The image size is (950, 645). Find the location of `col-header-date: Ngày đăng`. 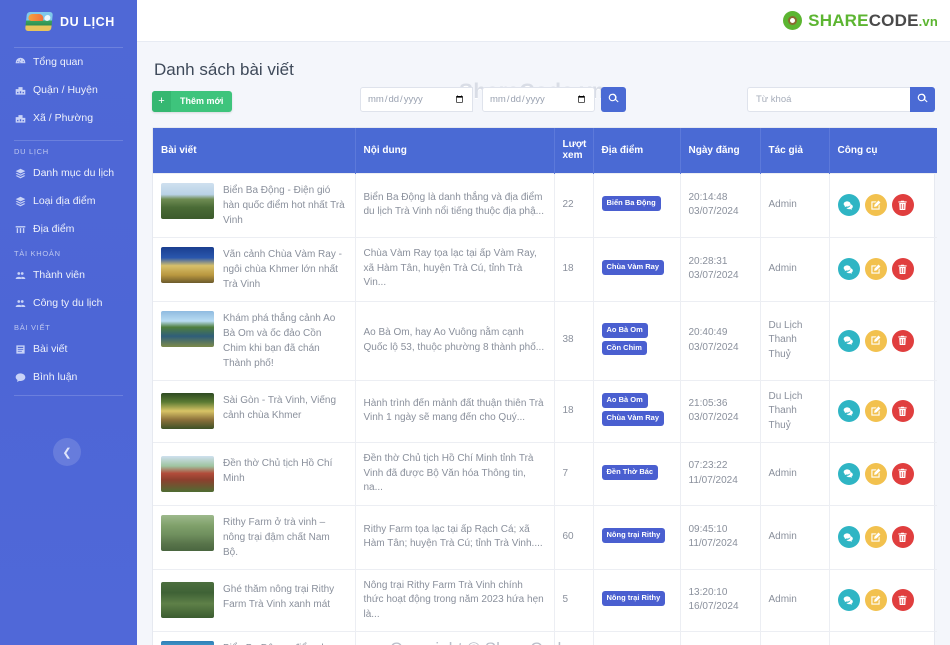

col-header-date: Ngày đăng is located at coordinates (720, 150).